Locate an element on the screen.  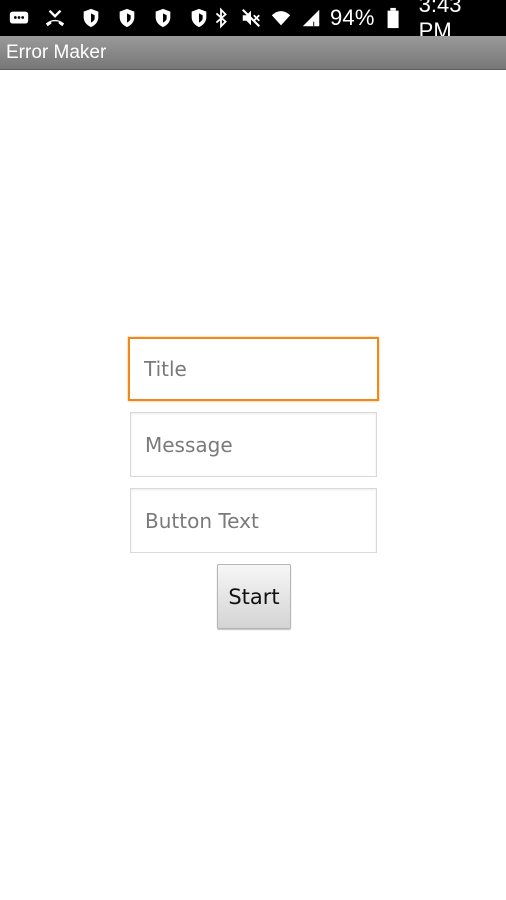
button-text-input is located at coordinates (253, 520).